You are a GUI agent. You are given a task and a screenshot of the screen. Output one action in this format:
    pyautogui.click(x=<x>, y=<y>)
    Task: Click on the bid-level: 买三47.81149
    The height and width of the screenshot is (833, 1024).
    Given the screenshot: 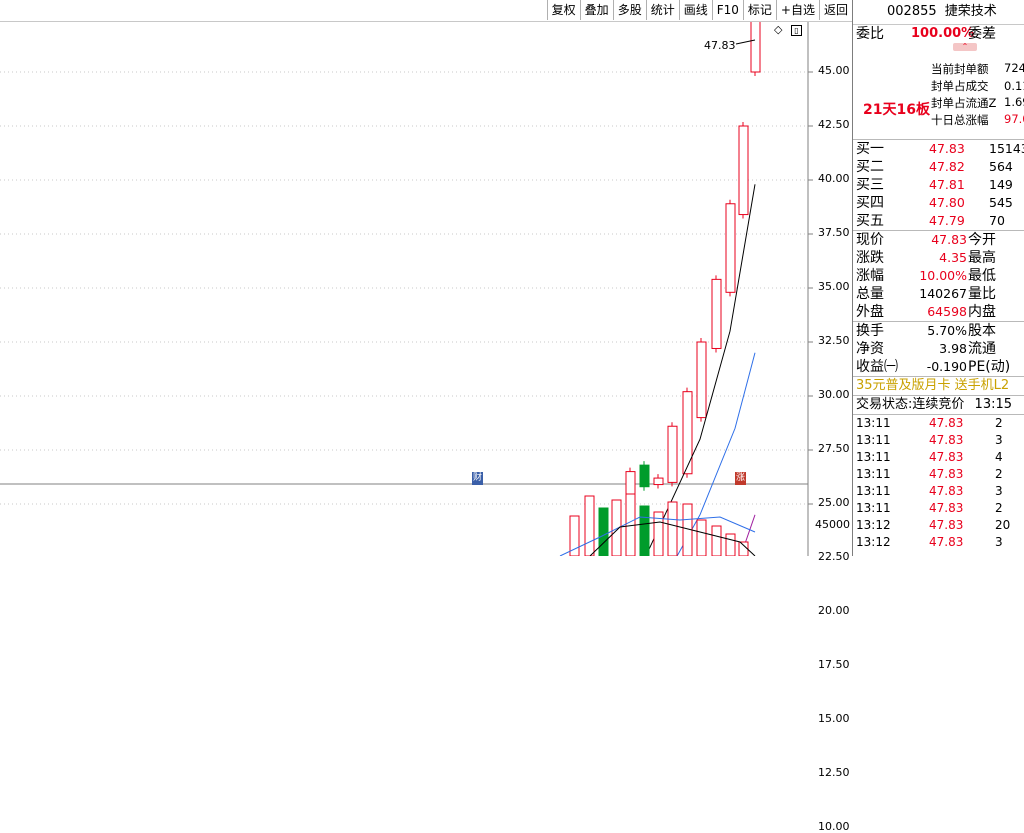 What is the action you would take?
    pyautogui.click(x=938, y=185)
    